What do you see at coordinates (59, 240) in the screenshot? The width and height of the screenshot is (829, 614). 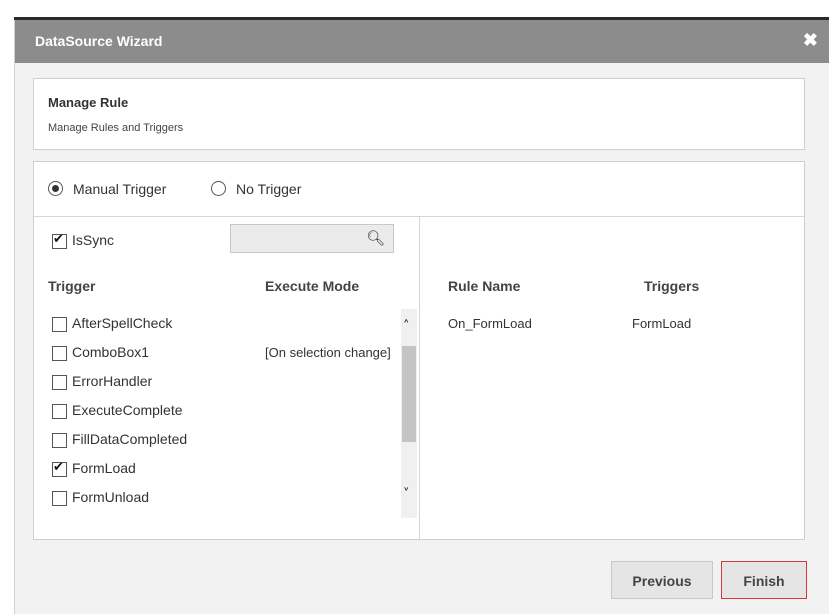 I see `issync-checkbox` at bounding box center [59, 240].